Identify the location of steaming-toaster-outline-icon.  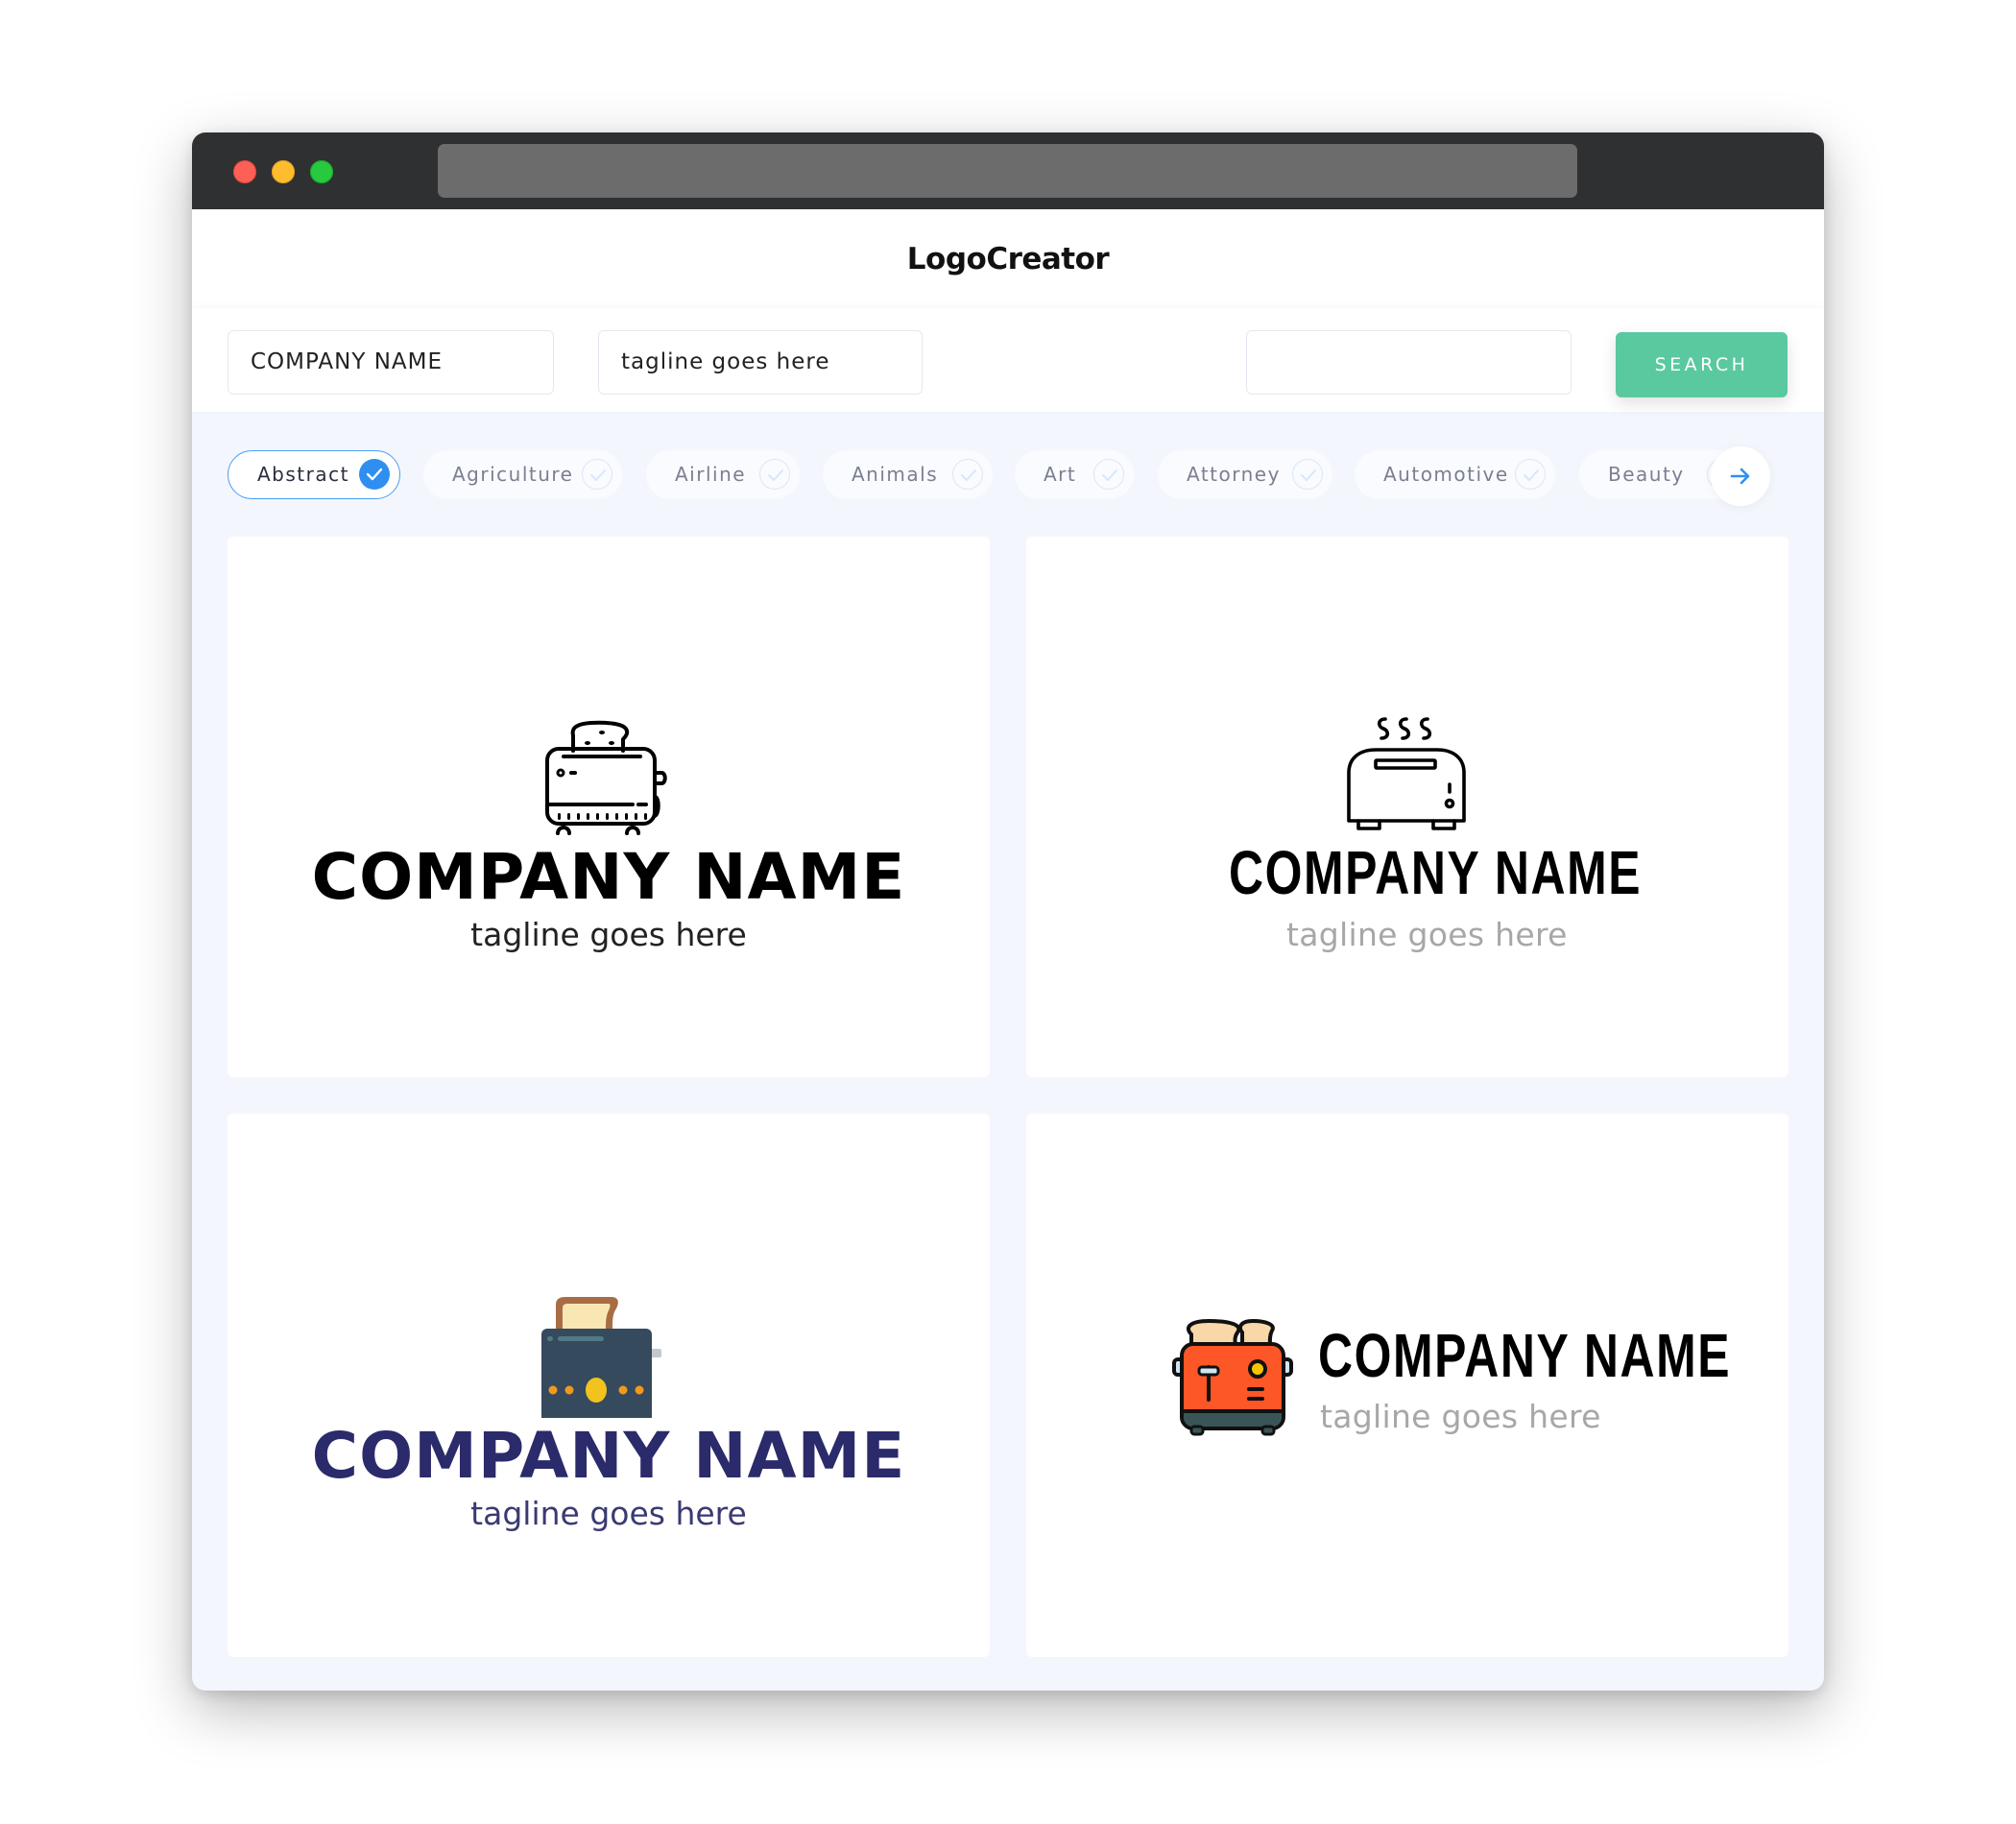
(1407, 778).